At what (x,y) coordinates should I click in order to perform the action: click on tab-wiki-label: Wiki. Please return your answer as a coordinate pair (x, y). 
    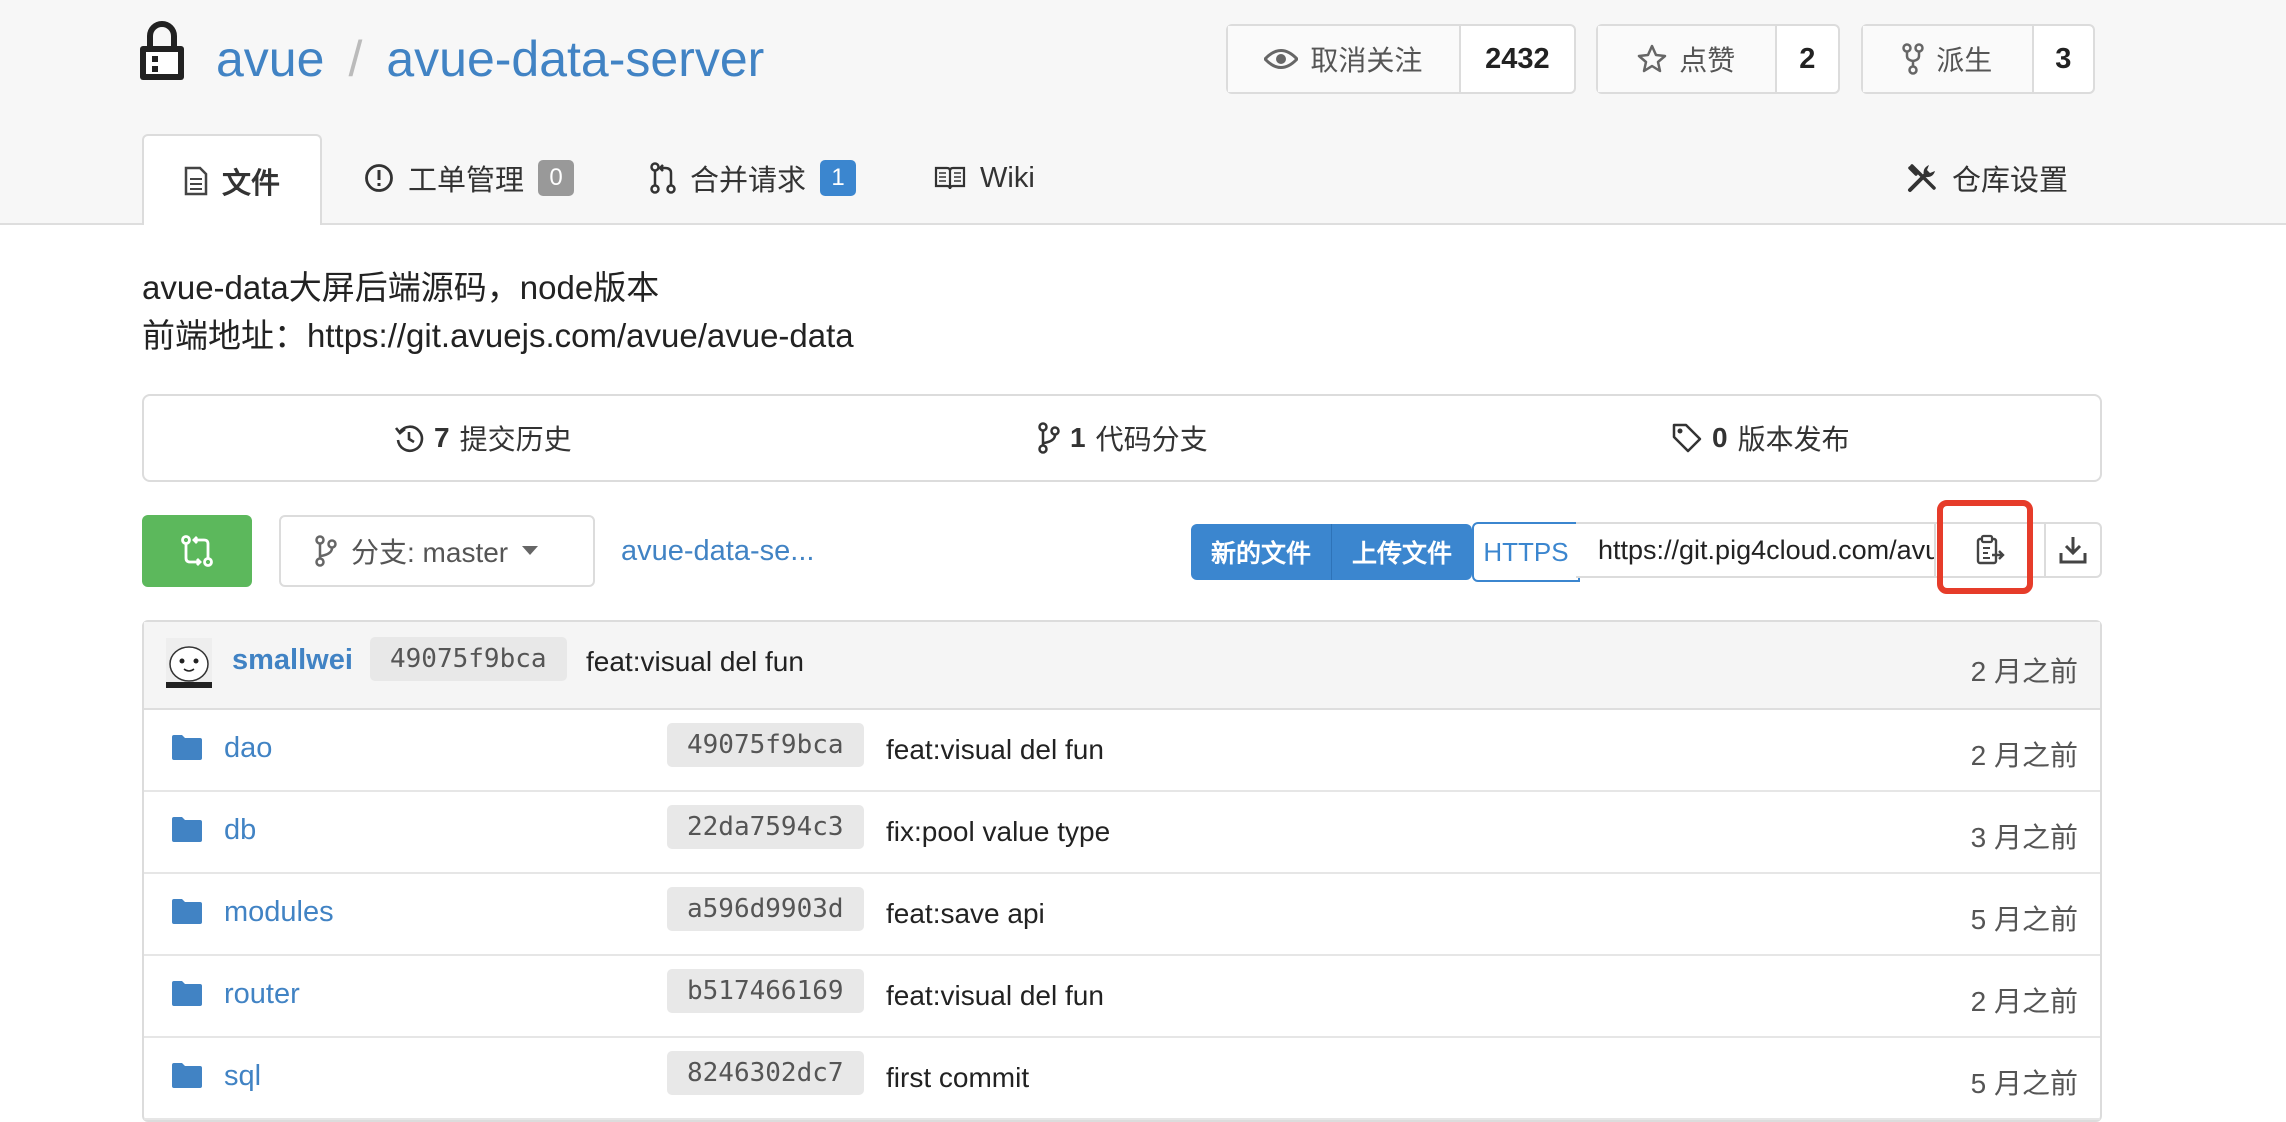
    Looking at the image, I should click on (1007, 177).